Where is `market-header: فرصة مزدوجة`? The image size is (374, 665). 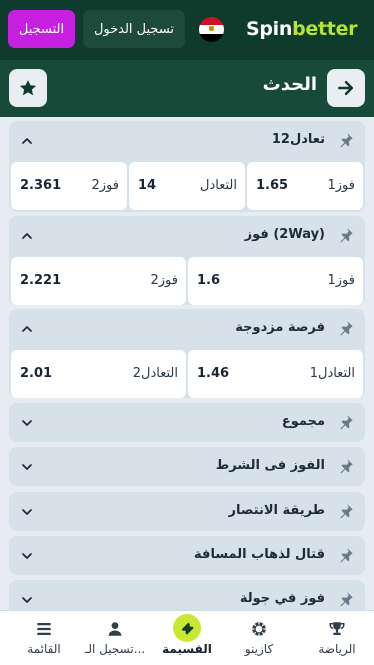
market-header: فرصة مزدوجة is located at coordinates (187, 329).